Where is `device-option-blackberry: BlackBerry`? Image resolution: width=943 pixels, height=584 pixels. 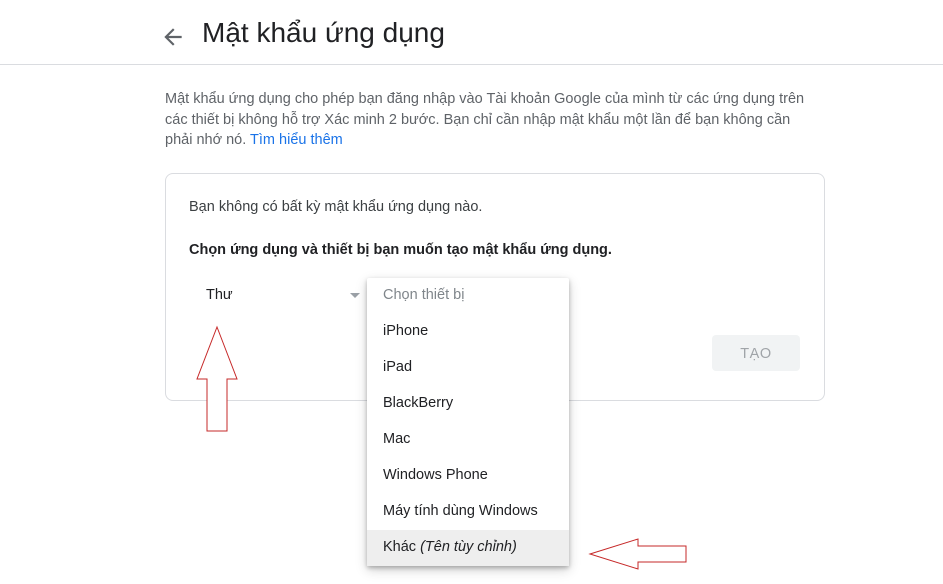 device-option-blackberry: BlackBerry is located at coordinates (468, 404).